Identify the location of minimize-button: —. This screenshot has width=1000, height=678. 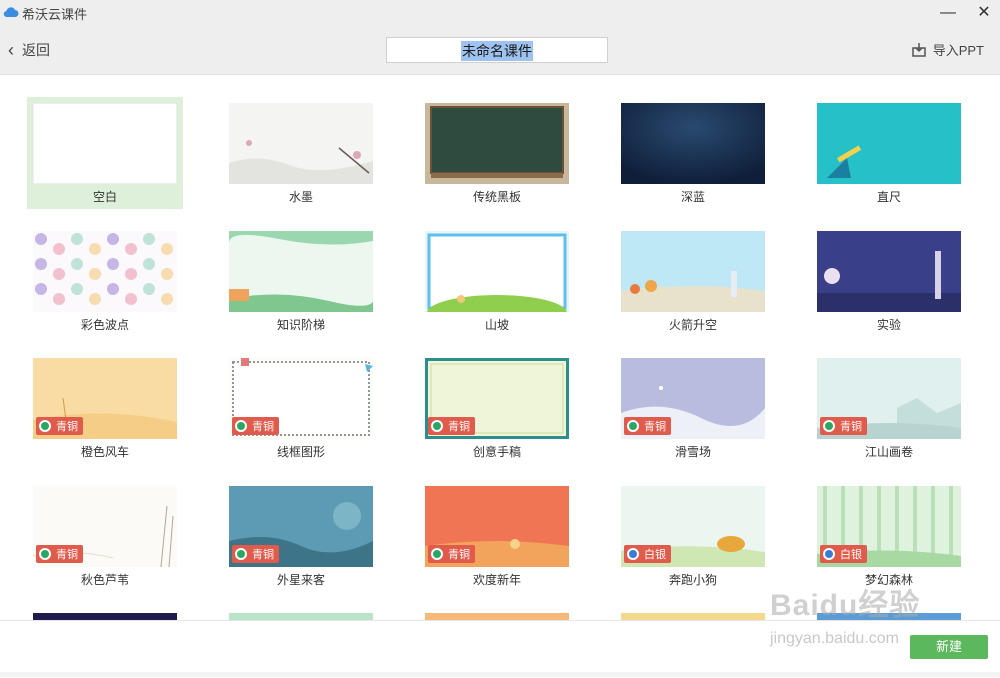
(948, 13).